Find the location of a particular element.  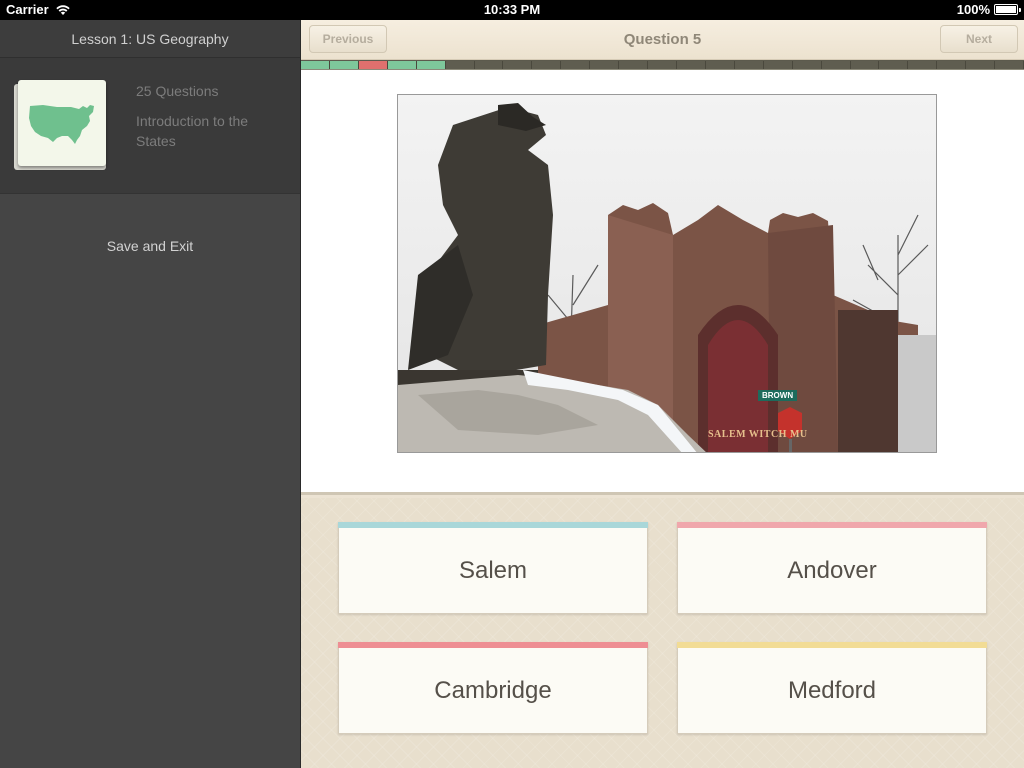

next-button: Next is located at coordinates (979, 39).